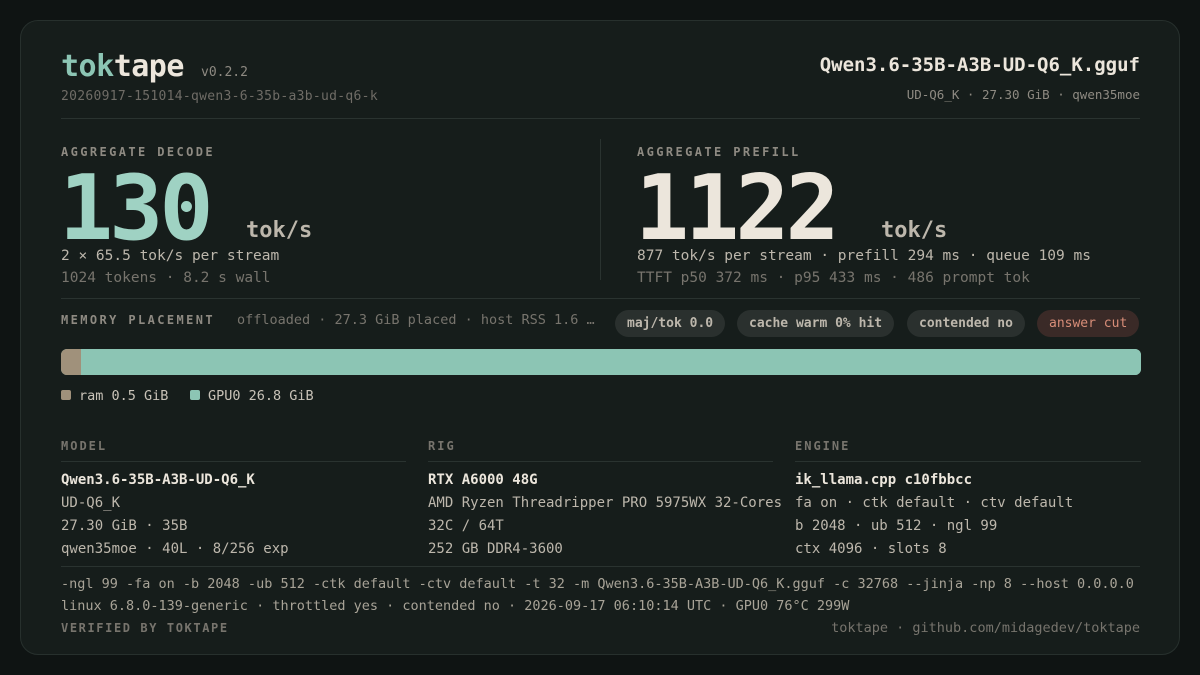 This screenshot has height=675, width=1200. What do you see at coordinates (884, 480) in the screenshot?
I see `engine-name: ik_llama.cpp c10fbbcc` at bounding box center [884, 480].